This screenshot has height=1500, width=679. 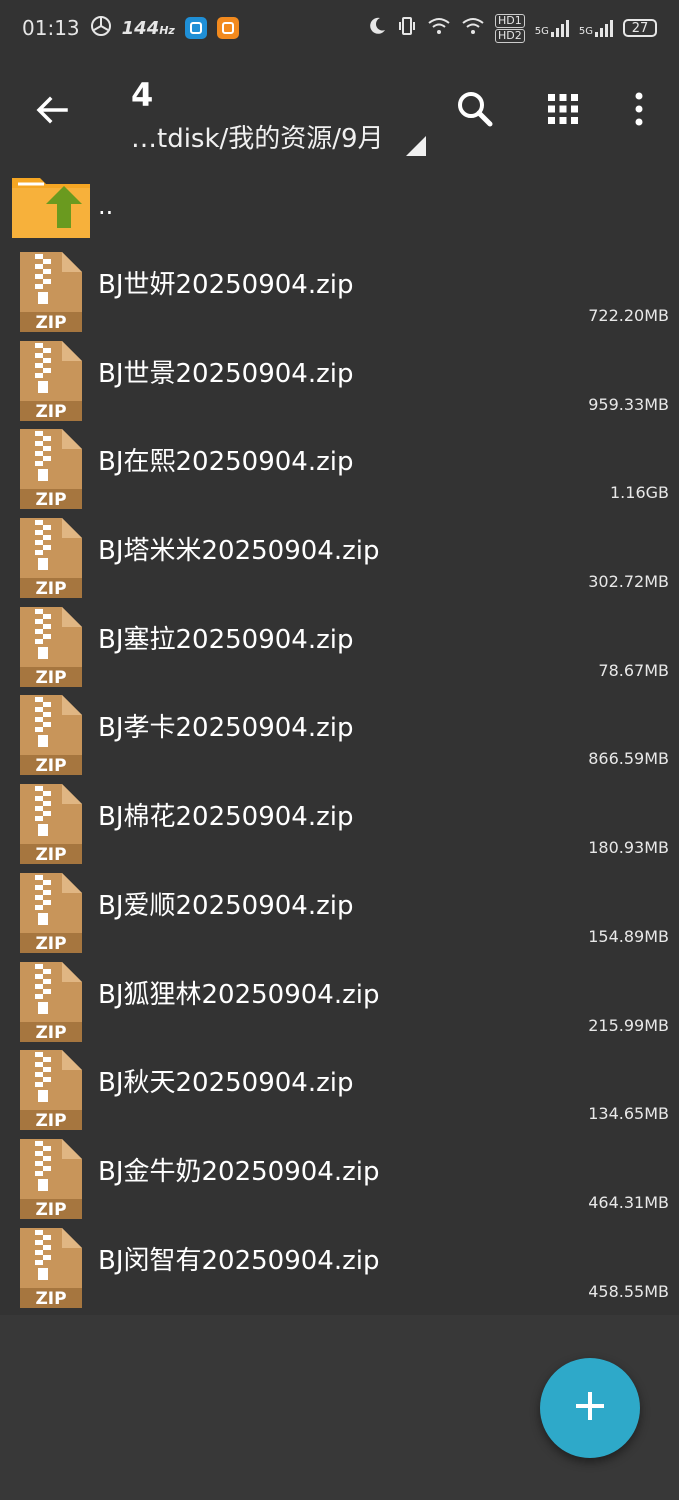 What do you see at coordinates (142, 95) in the screenshot?
I see `page-title: 4` at bounding box center [142, 95].